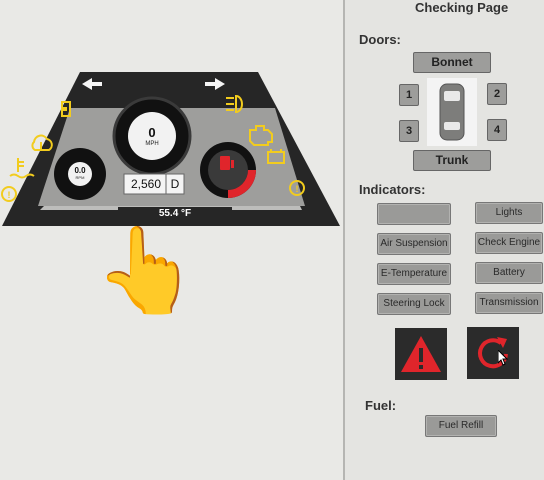 The height and width of the screenshot is (480, 544). I want to click on speed-value: 0, so click(152, 132).